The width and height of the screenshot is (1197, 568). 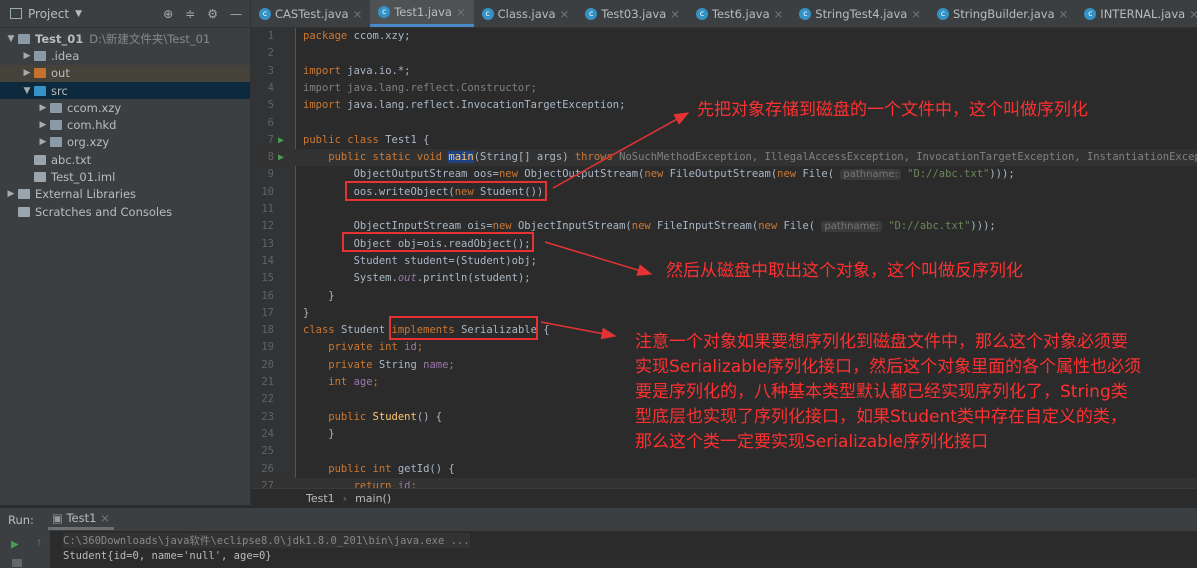 I want to click on annotation-deserialize: 然后从磁盘中取出这个对象，这个叫做反序列化, so click(x=844, y=271).